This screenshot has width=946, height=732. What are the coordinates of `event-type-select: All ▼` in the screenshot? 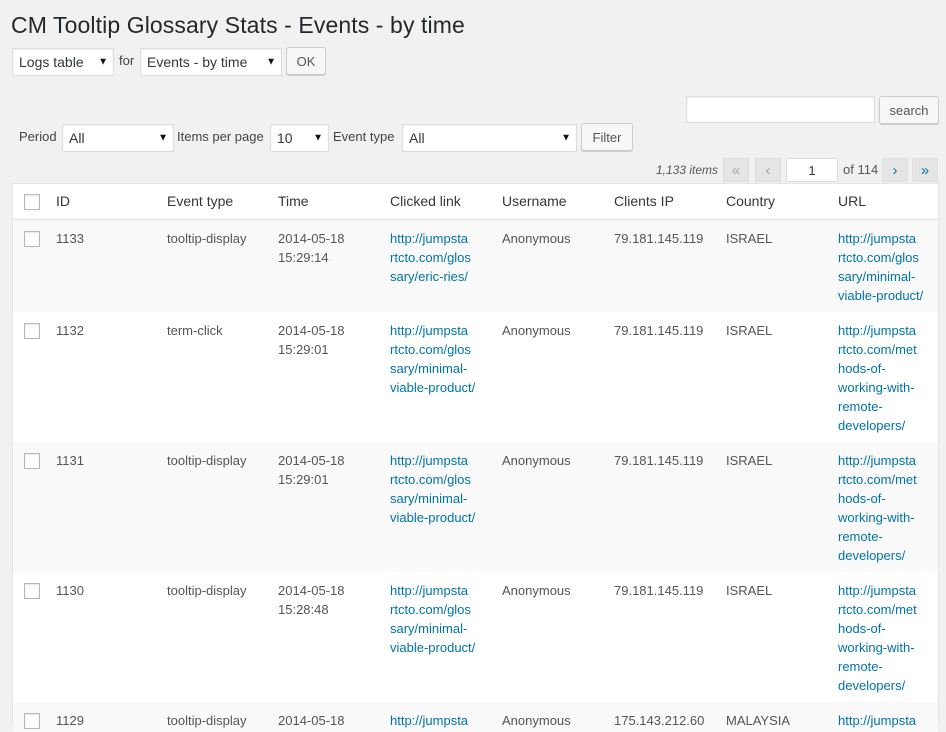 It's located at (489, 138).